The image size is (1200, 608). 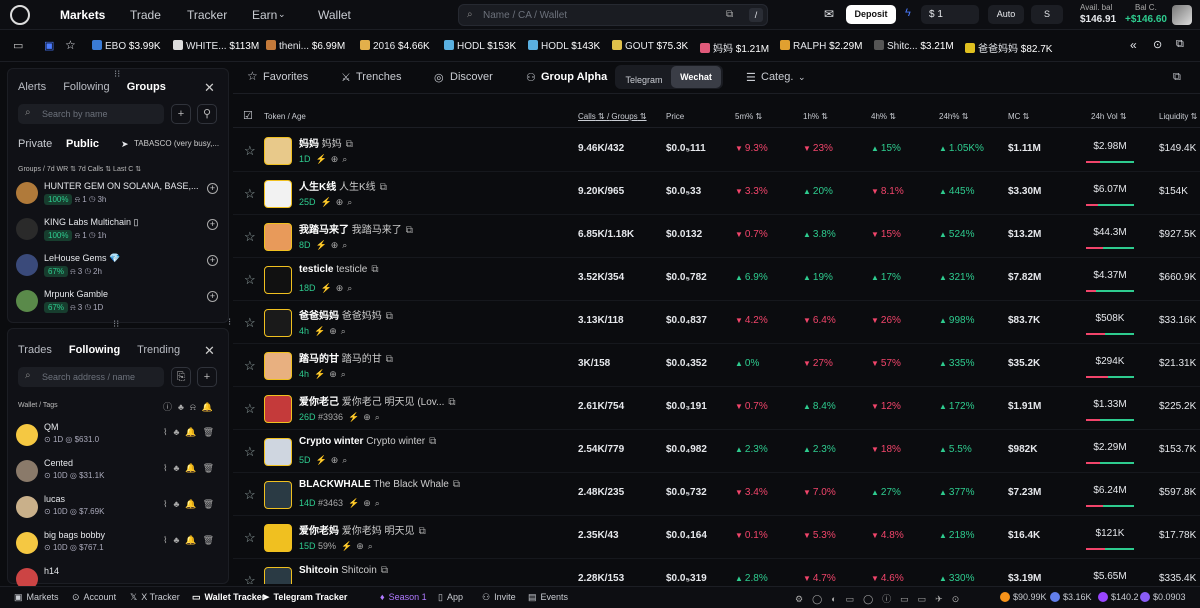 What do you see at coordinates (883, 116) in the screenshot?
I see `col-4h: 4h% ⇅` at bounding box center [883, 116].